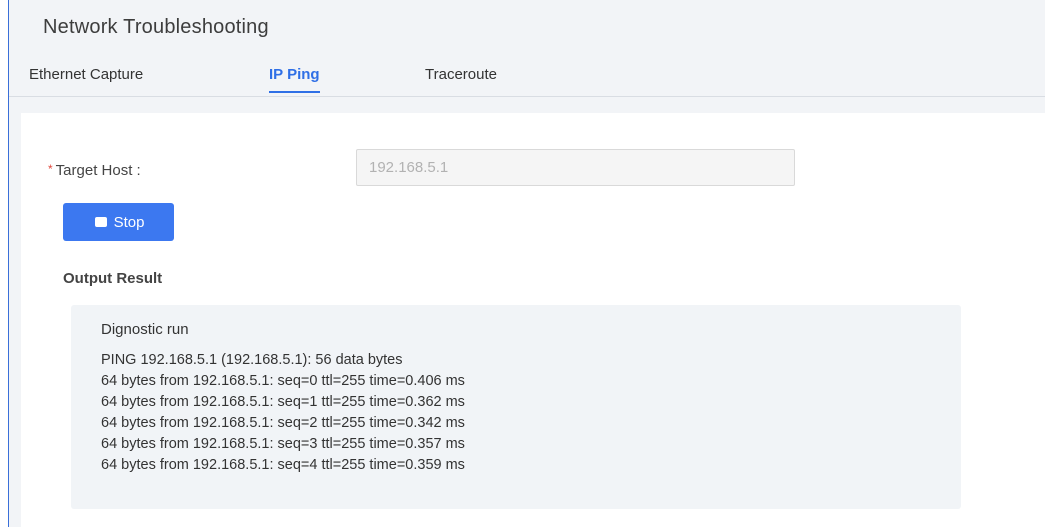 Image resolution: width=1045 pixels, height=527 pixels. What do you see at coordinates (129, 222) in the screenshot?
I see `stop-button-label: Stop` at bounding box center [129, 222].